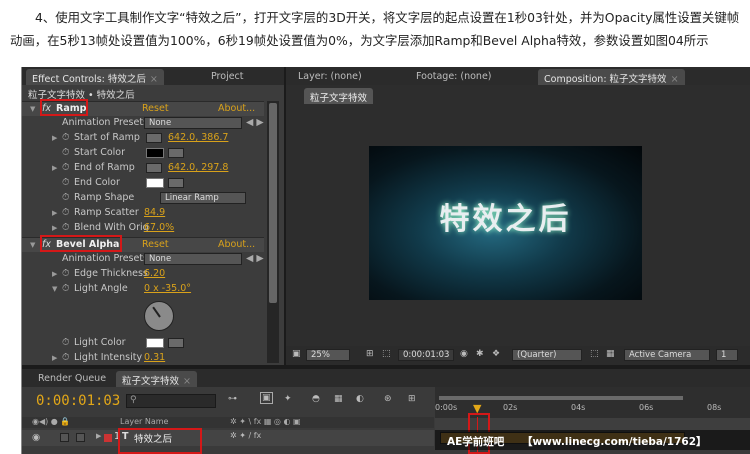 The height and width of the screenshot is (454, 750). Describe the element at coordinates (155, 183) in the screenshot. I see `end-color-swatch` at that location.